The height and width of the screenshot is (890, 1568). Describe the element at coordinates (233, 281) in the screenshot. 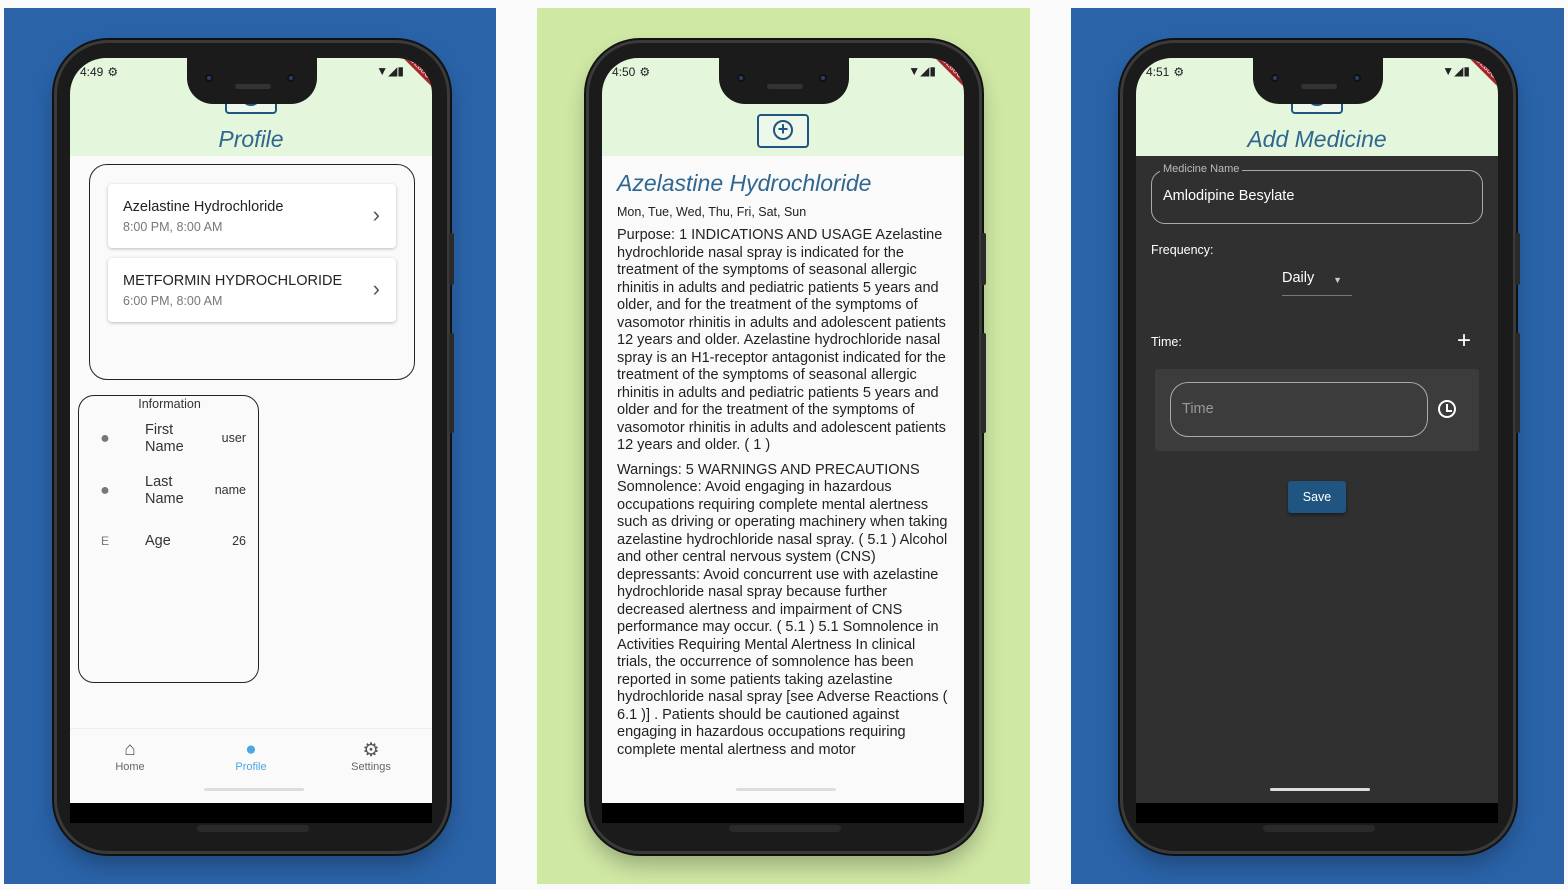

I see `medicine-name: METFORMIN HYDROCHLORIDE` at that location.